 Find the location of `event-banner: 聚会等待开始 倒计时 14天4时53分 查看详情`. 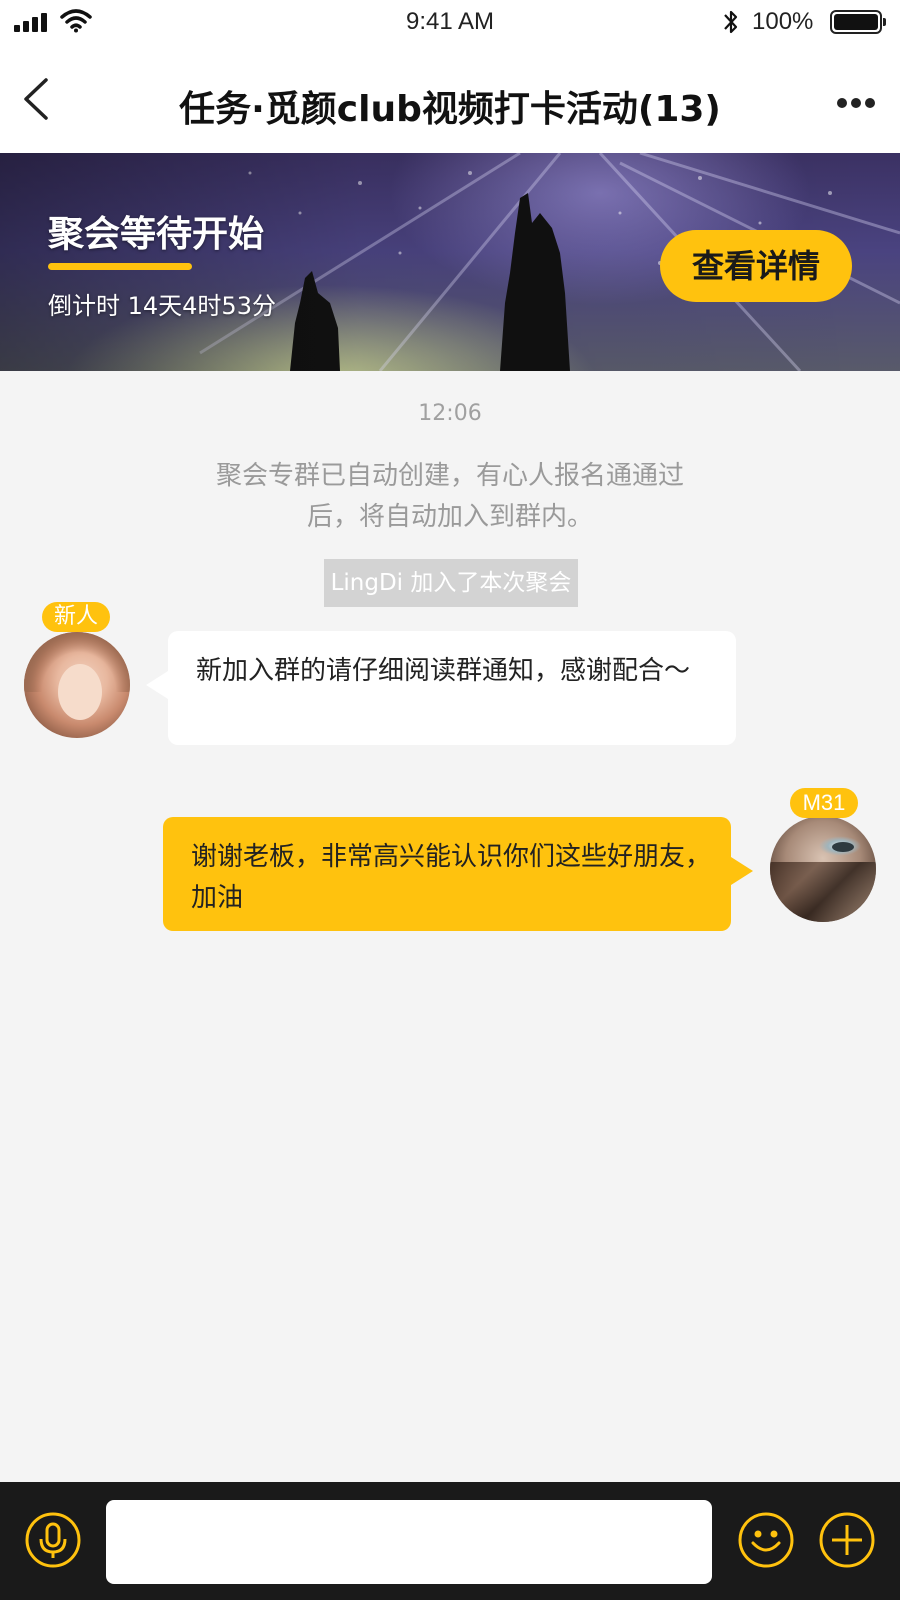

event-banner: 聚会等待开始 倒计时 14天4时53分 查看详情 is located at coordinates (450, 262).